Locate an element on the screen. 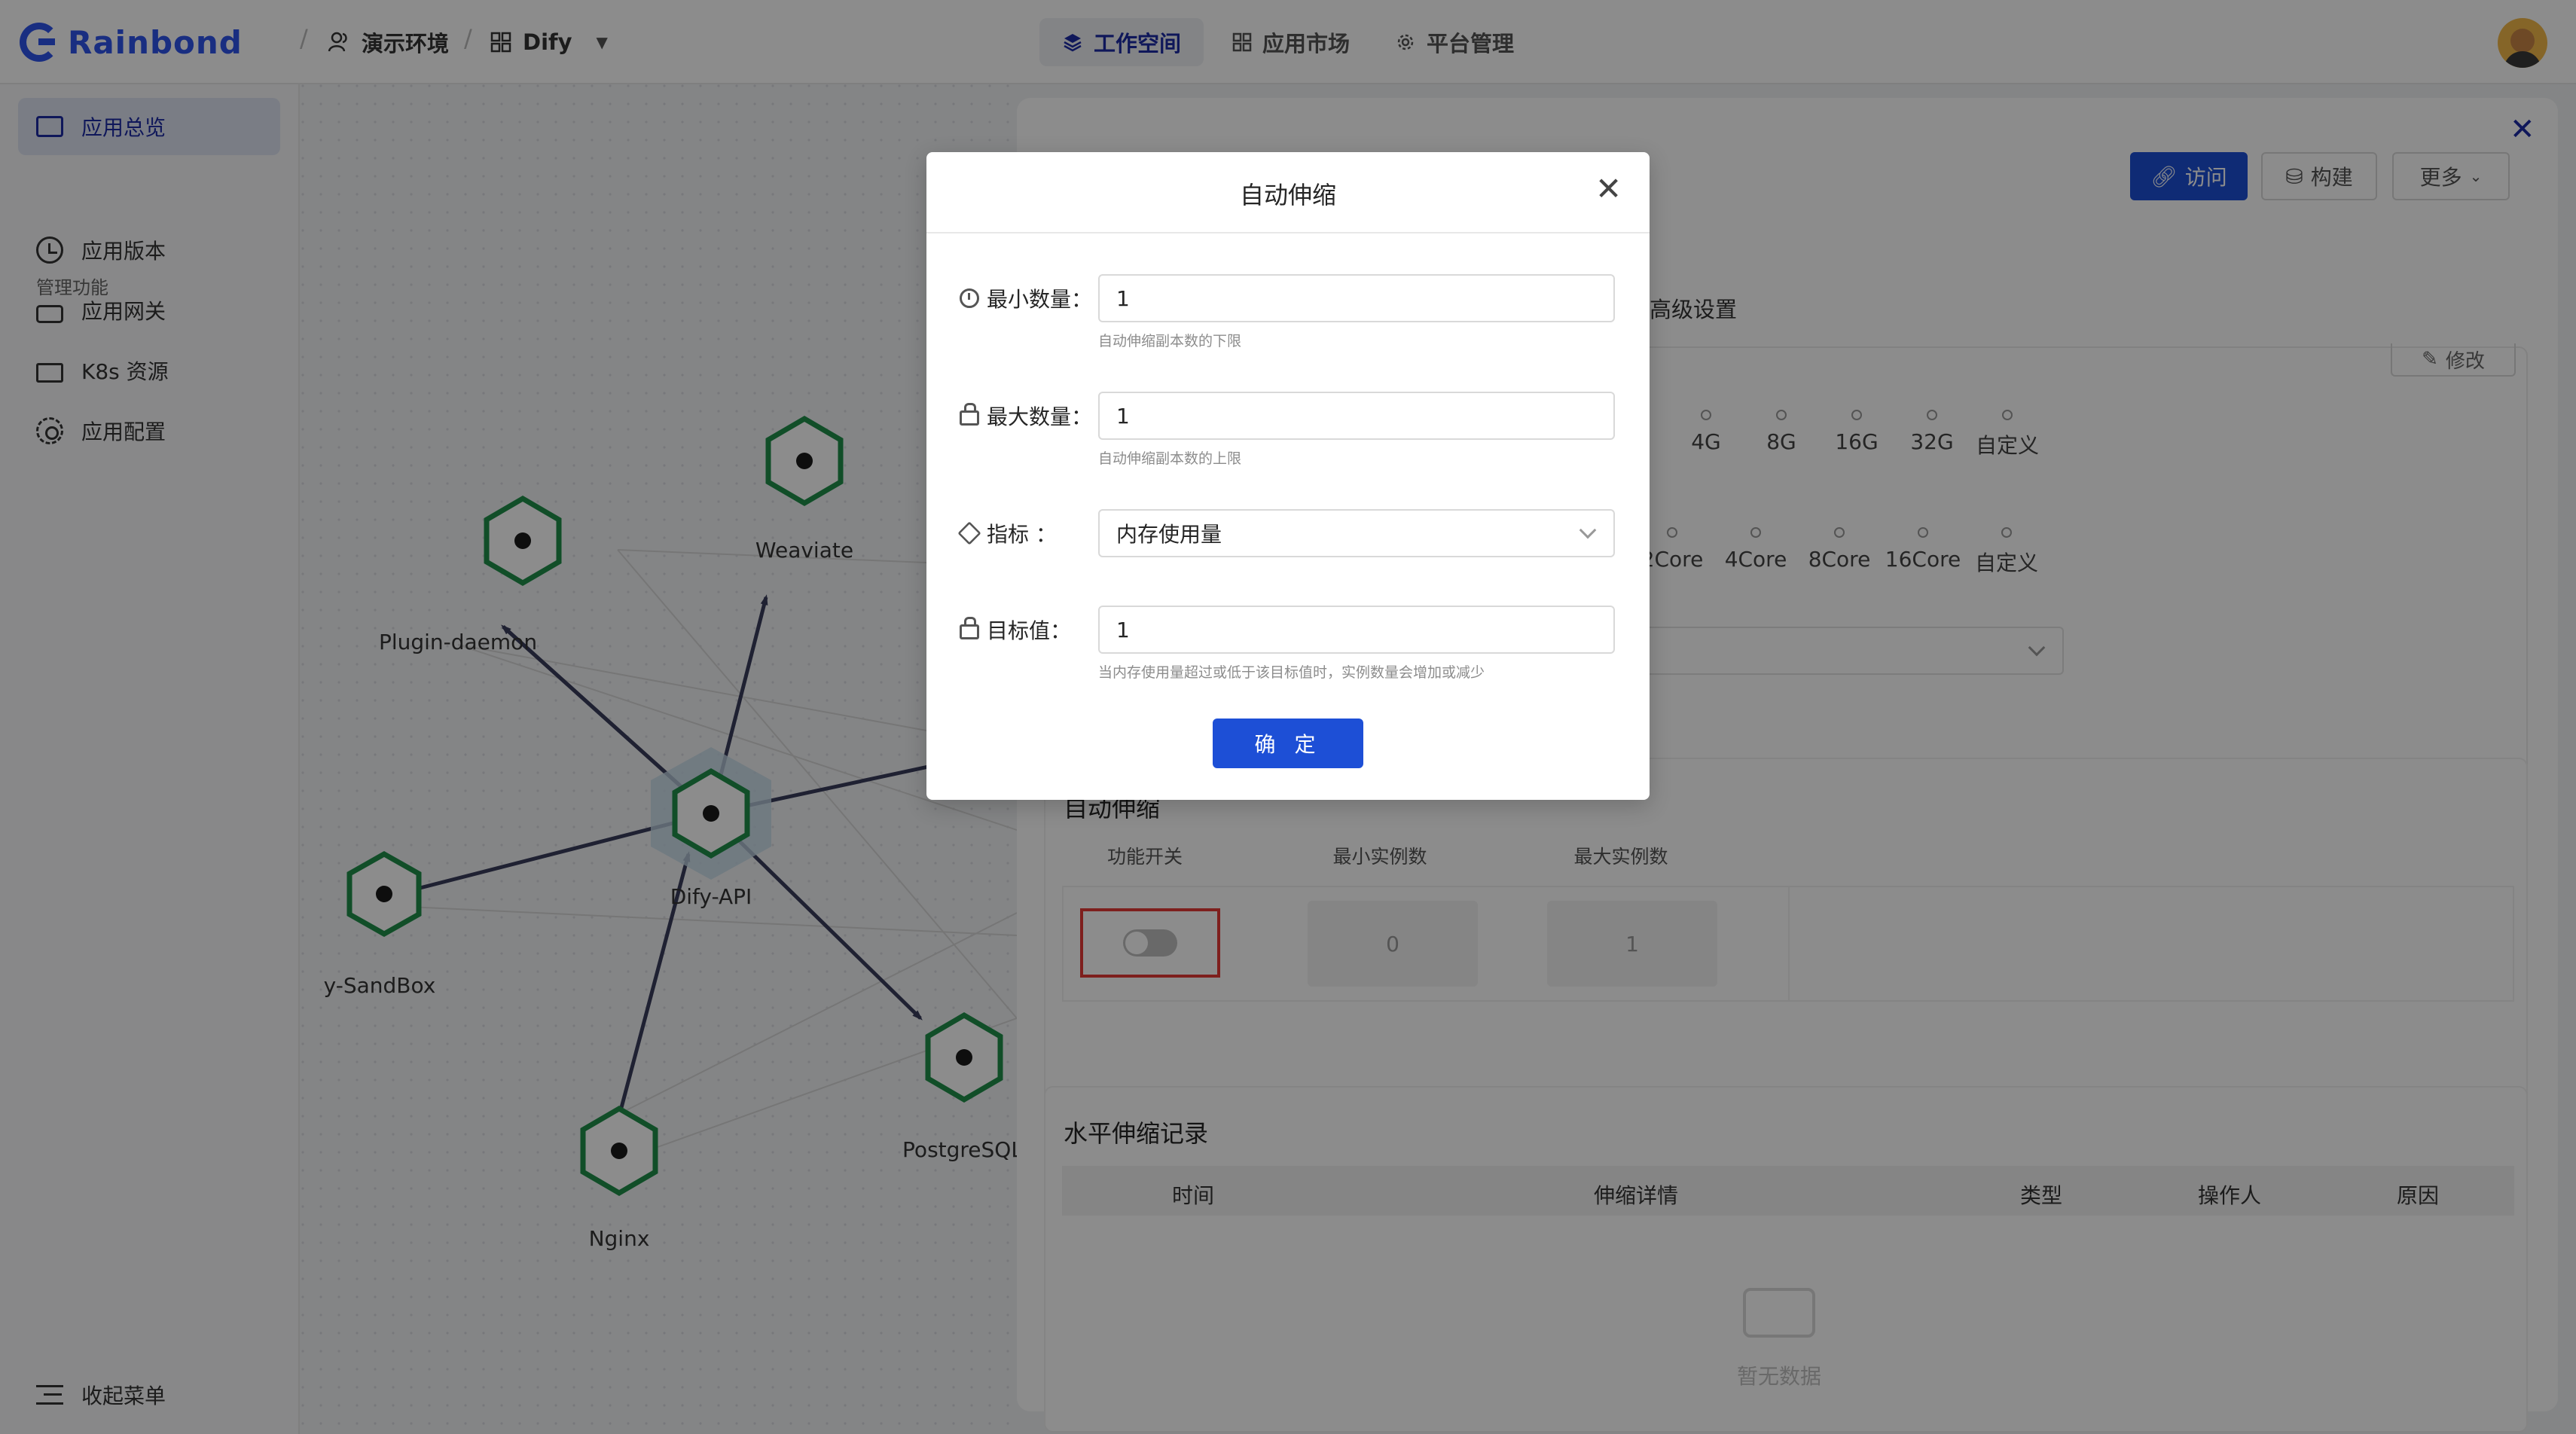 The image size is (2576, 1434). cube-icon is located at coordinates (969, 533).